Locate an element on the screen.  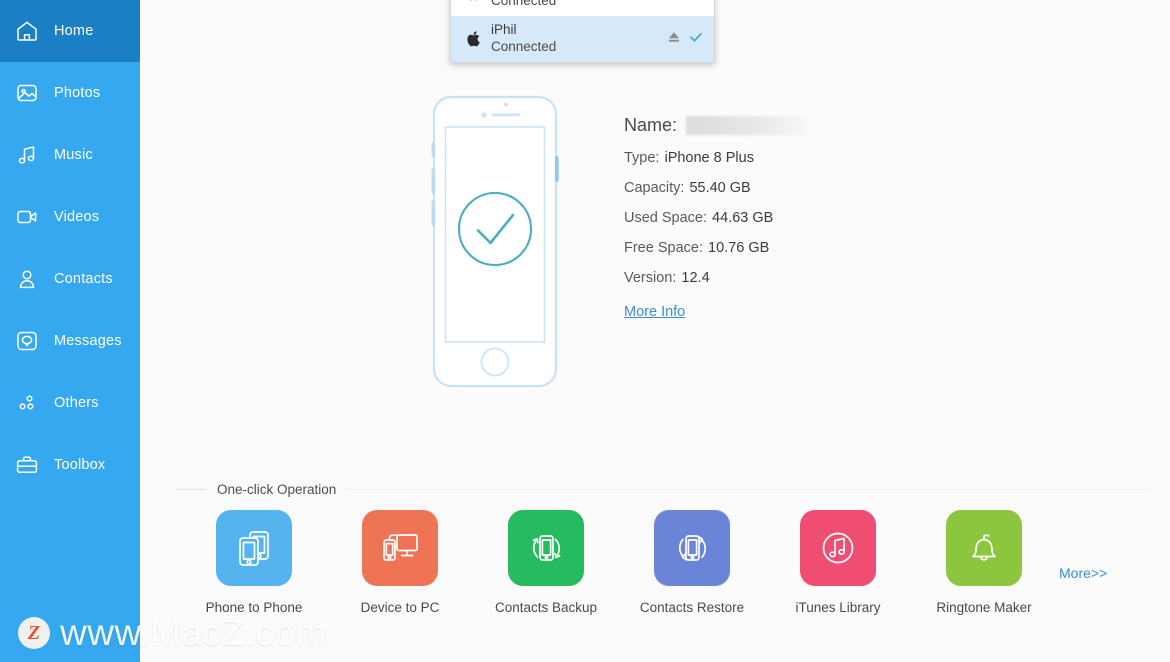
tile-label: Ringtone Maker is located at coordinates (984, 607).